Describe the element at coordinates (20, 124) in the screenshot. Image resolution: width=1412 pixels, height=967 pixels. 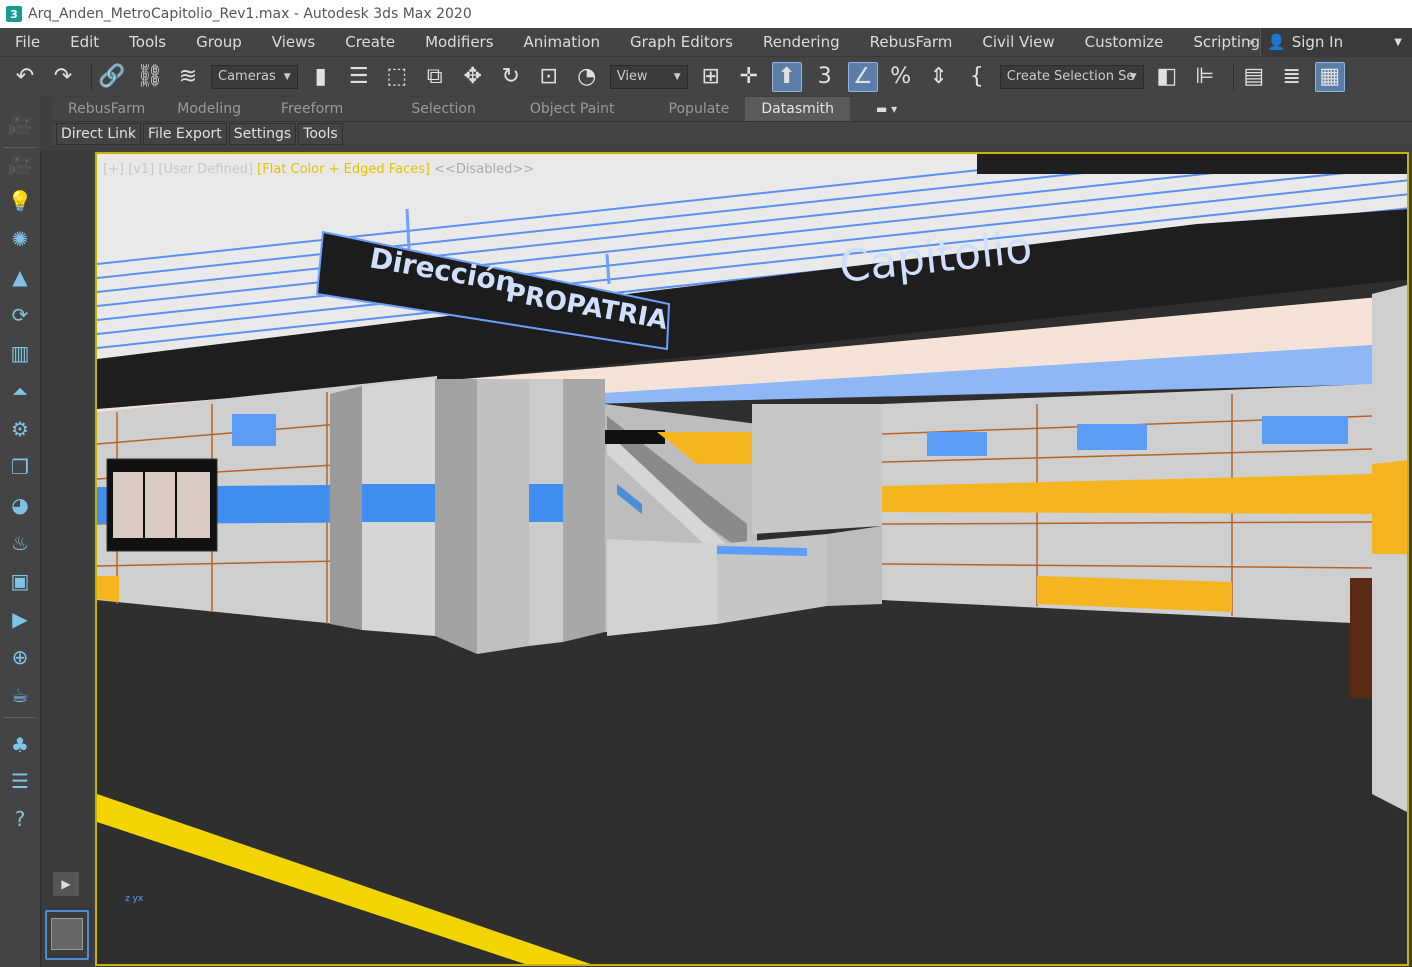
I see `camera-icon: 🎥` at that location.